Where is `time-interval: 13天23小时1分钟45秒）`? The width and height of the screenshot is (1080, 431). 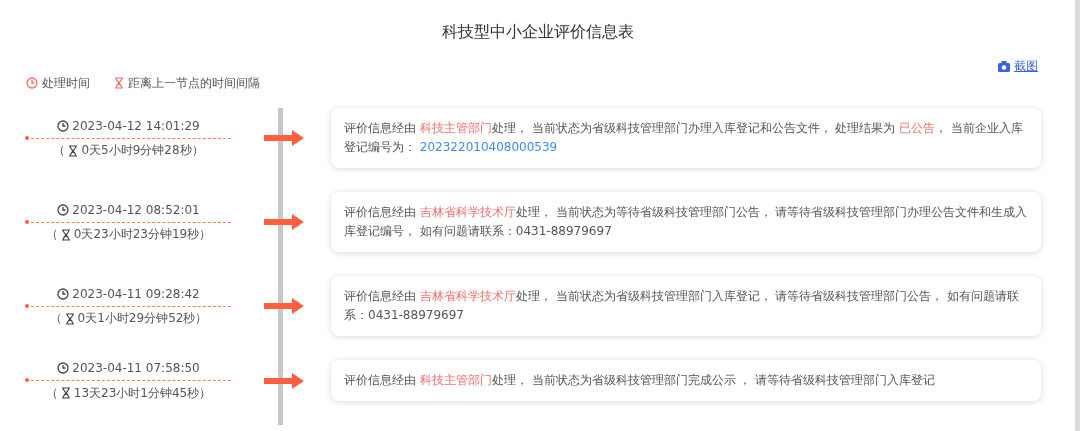 time-interval: 13天23小时1分钟45秒） is located at coordinates (142, 393).